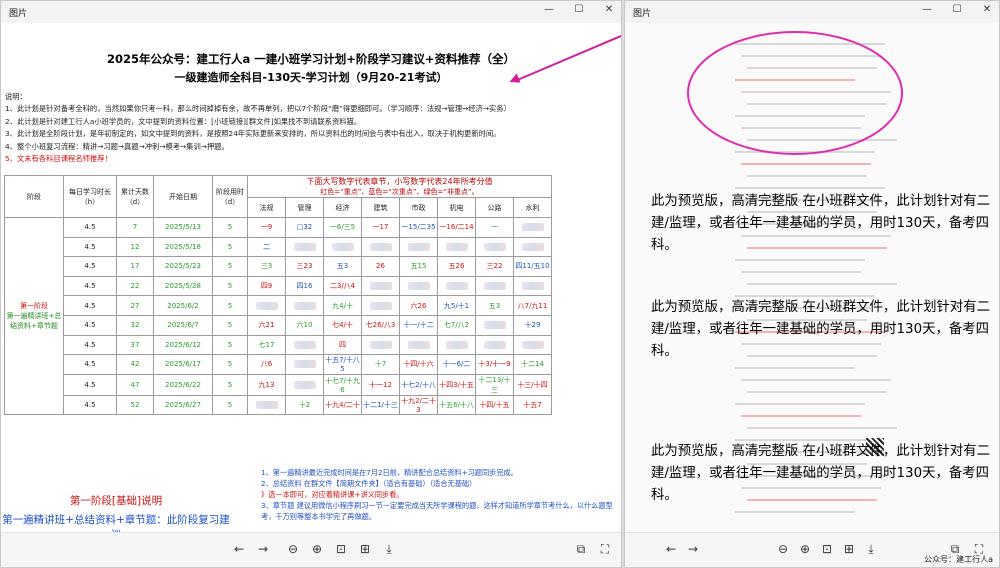 This screenshot has height=568, width=1000. I want to click on subject-cell: 三3, so click(266, 266).